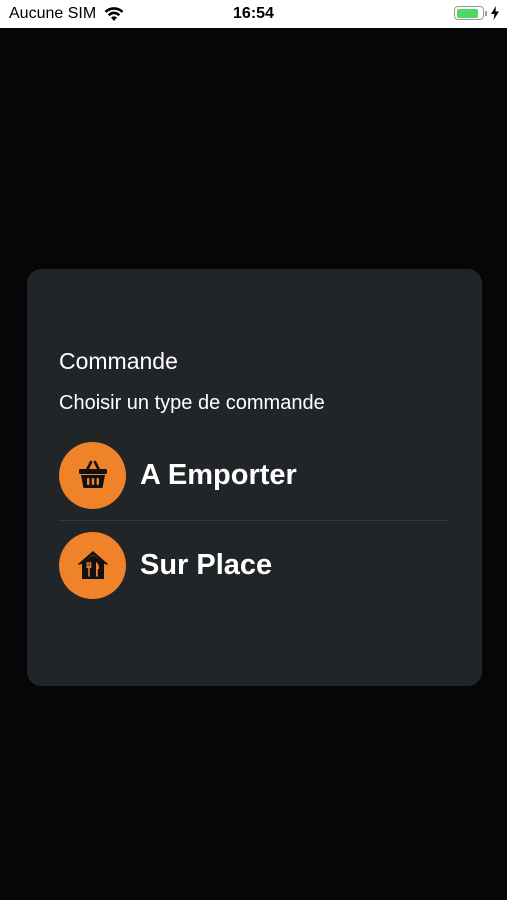  I want to click on restaurant-house-icon, so click(92, 565).